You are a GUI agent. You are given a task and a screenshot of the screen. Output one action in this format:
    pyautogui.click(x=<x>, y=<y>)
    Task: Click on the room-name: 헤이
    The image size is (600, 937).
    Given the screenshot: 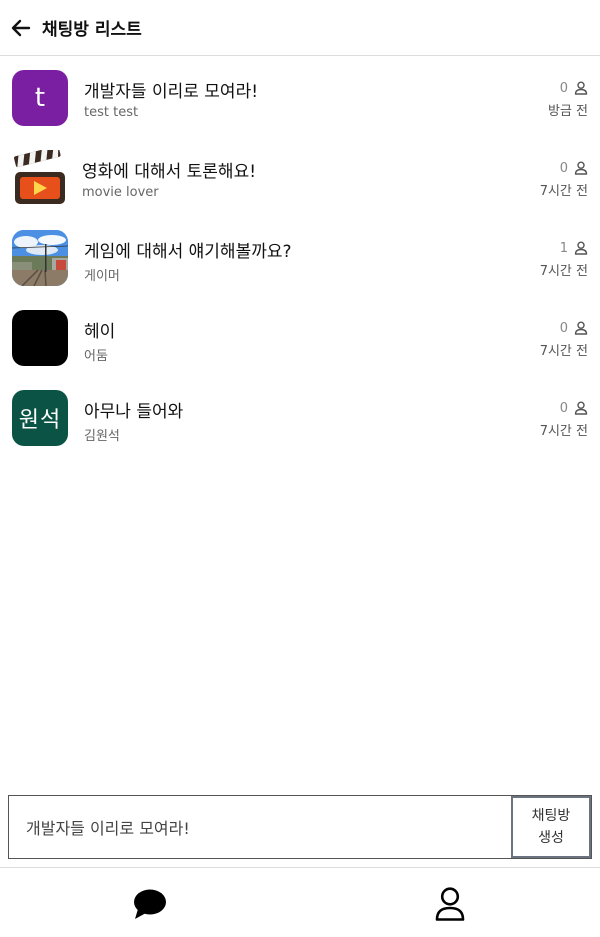 What is the action you would take?
    pyautogui.click(x=100, y=332)
    